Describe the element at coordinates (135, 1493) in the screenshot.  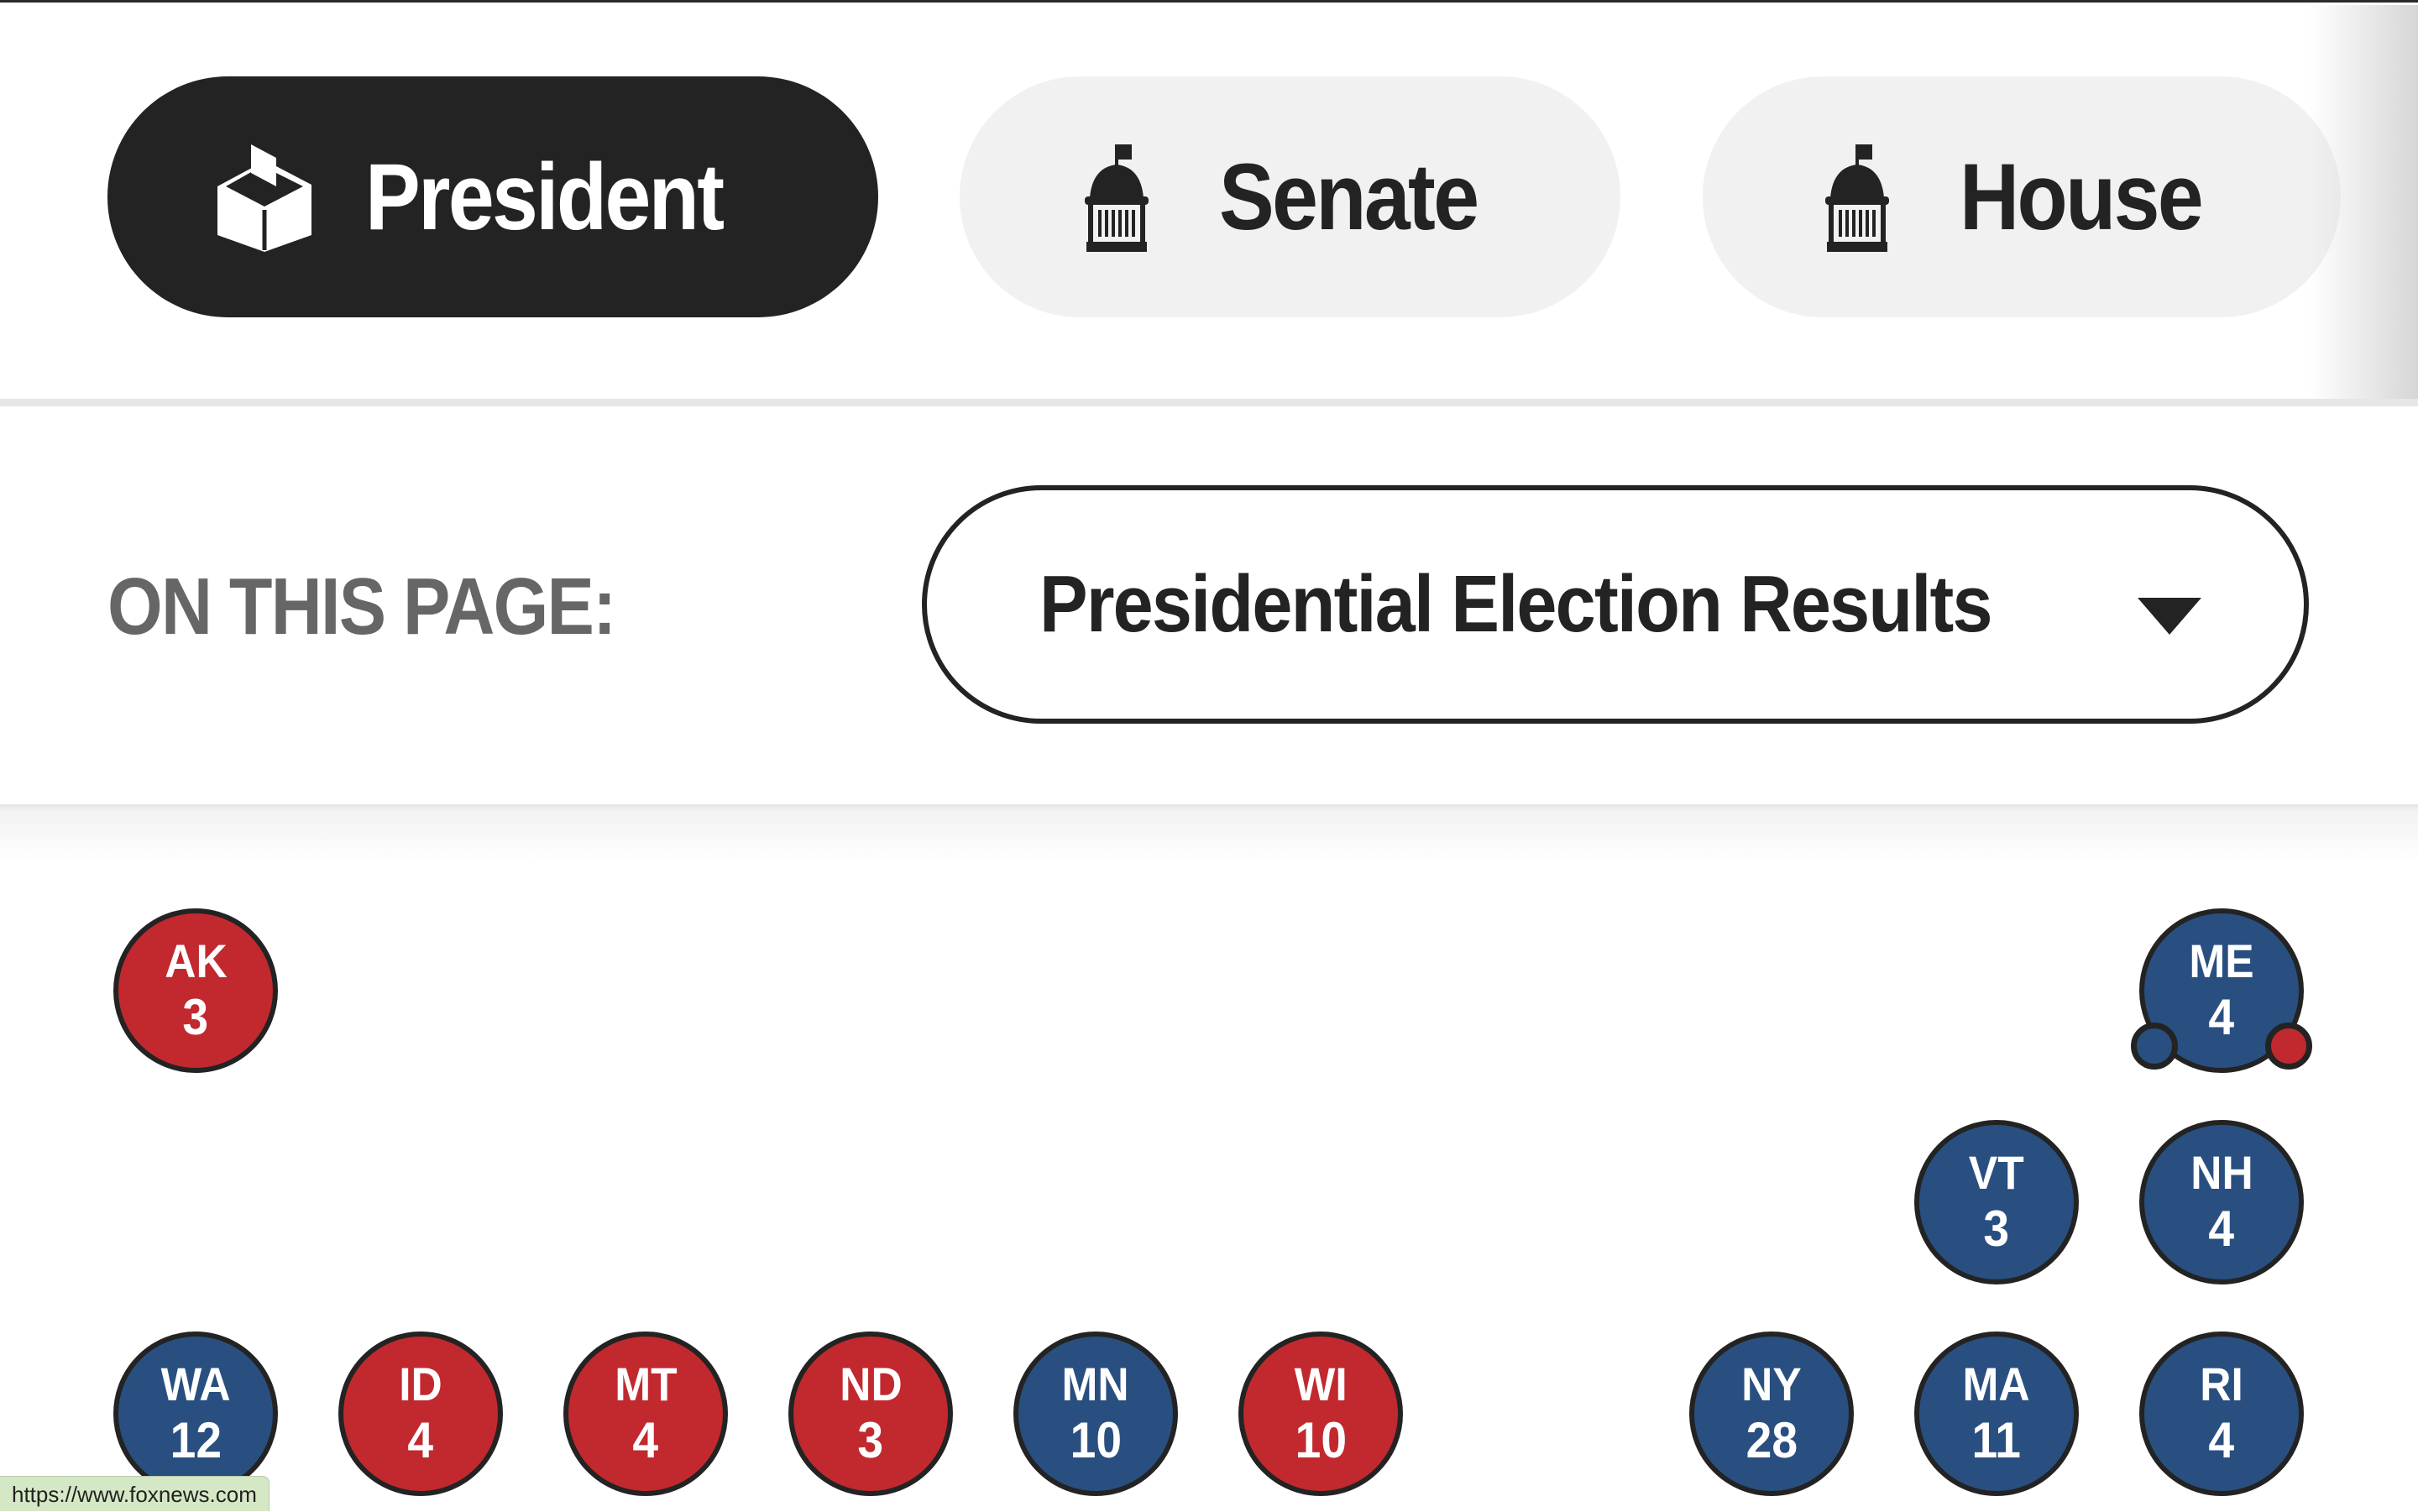
I see `status-bar-url: https://www.foxnews.com` at that location.